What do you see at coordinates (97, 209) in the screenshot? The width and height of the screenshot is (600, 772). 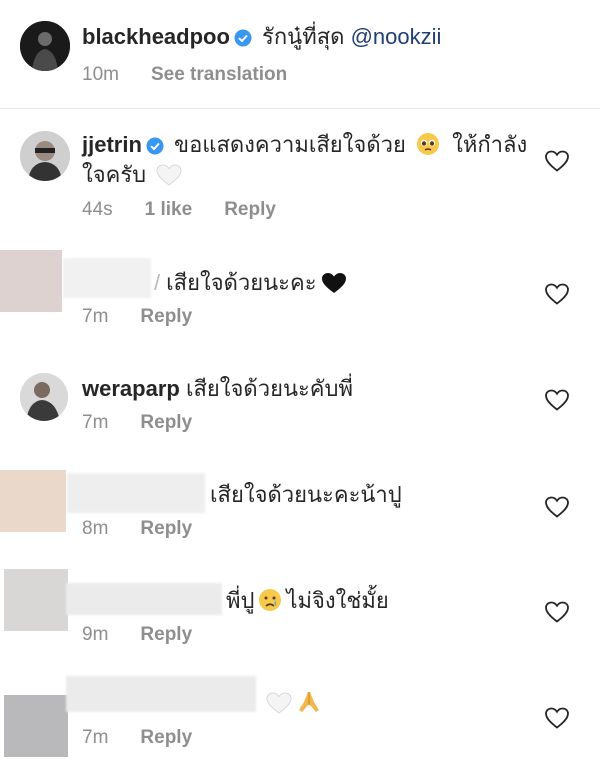 I see `comment-time: 44s` at bounding box center [97, 209].